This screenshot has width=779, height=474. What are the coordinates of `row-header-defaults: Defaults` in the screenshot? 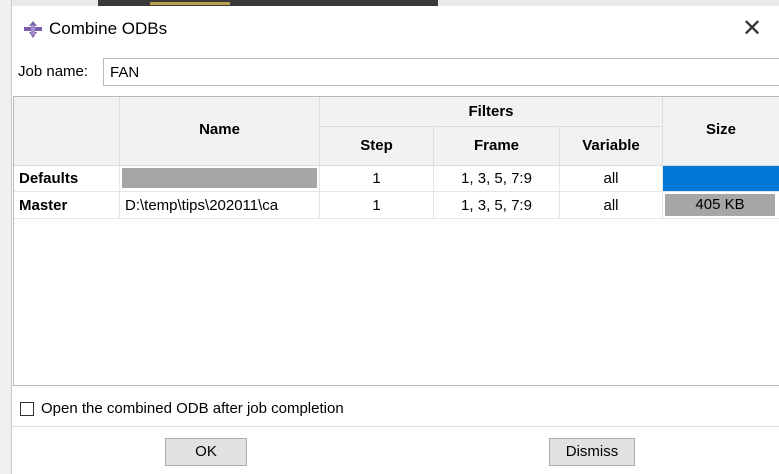 It's located at (67, 179).